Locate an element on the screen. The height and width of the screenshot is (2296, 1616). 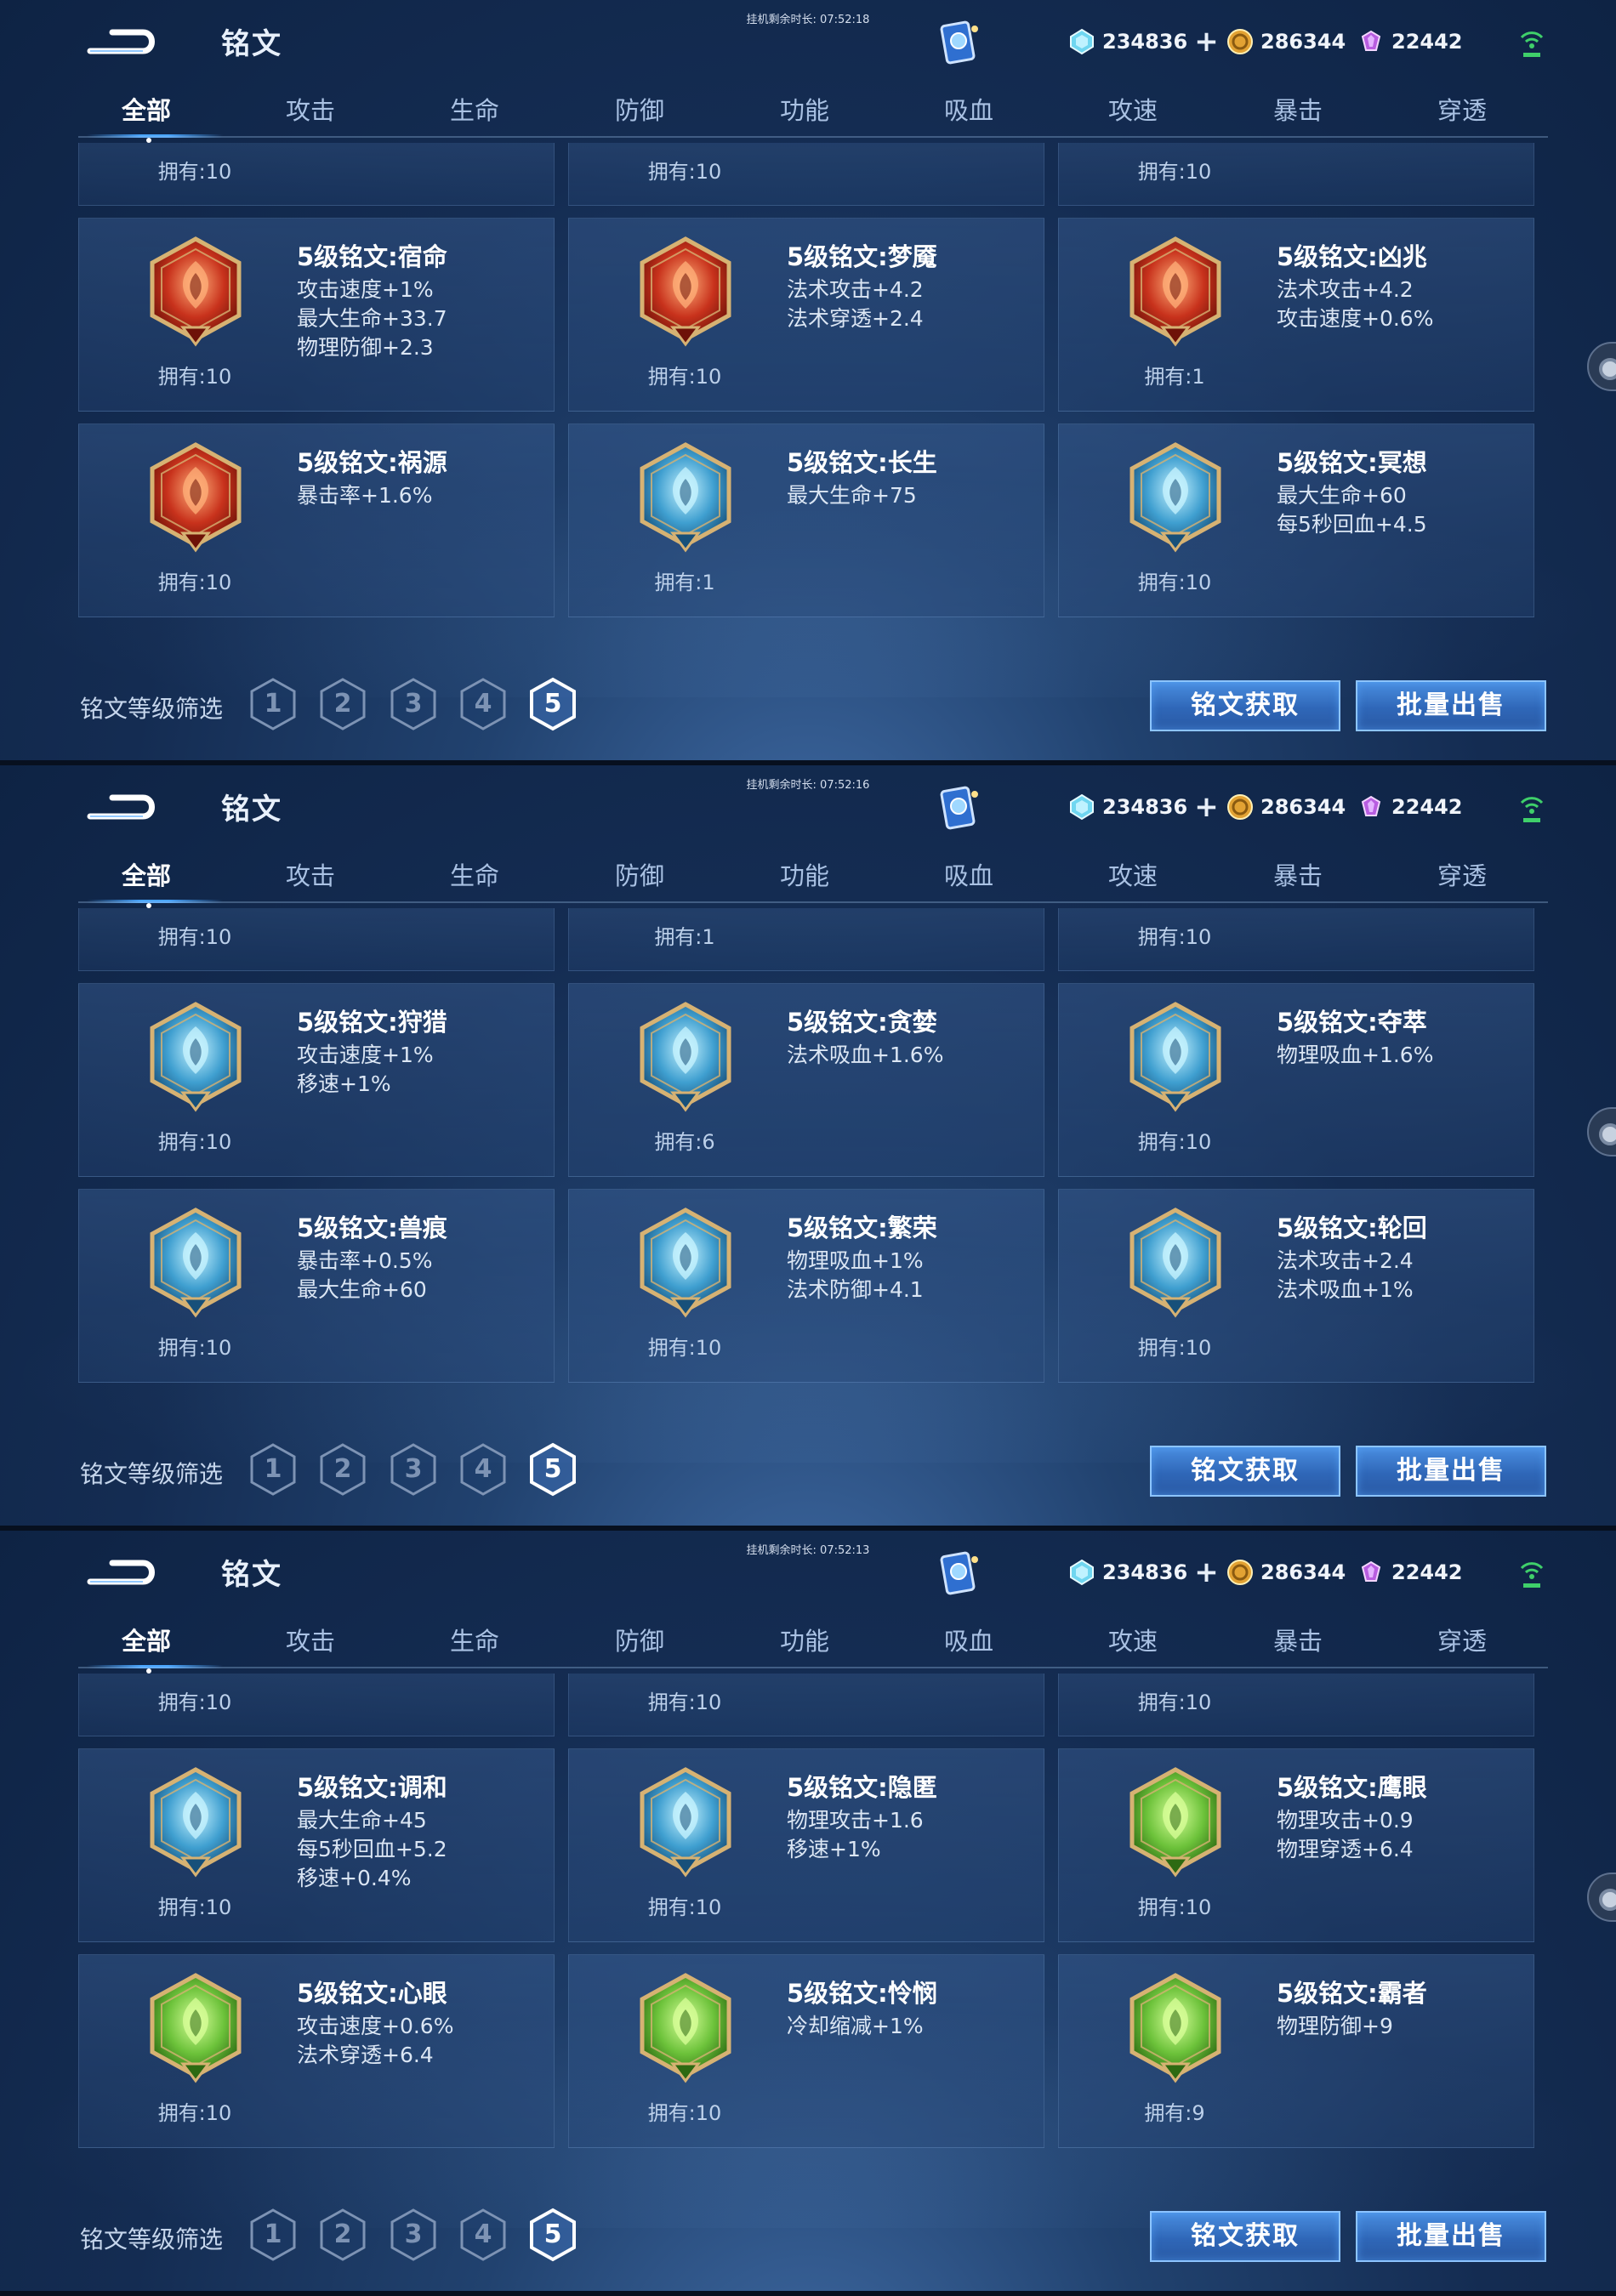
rune-card: 拥有:10 5级铭文:怜悯 冷却缩减+1% is located at coordinates (806, 2051).